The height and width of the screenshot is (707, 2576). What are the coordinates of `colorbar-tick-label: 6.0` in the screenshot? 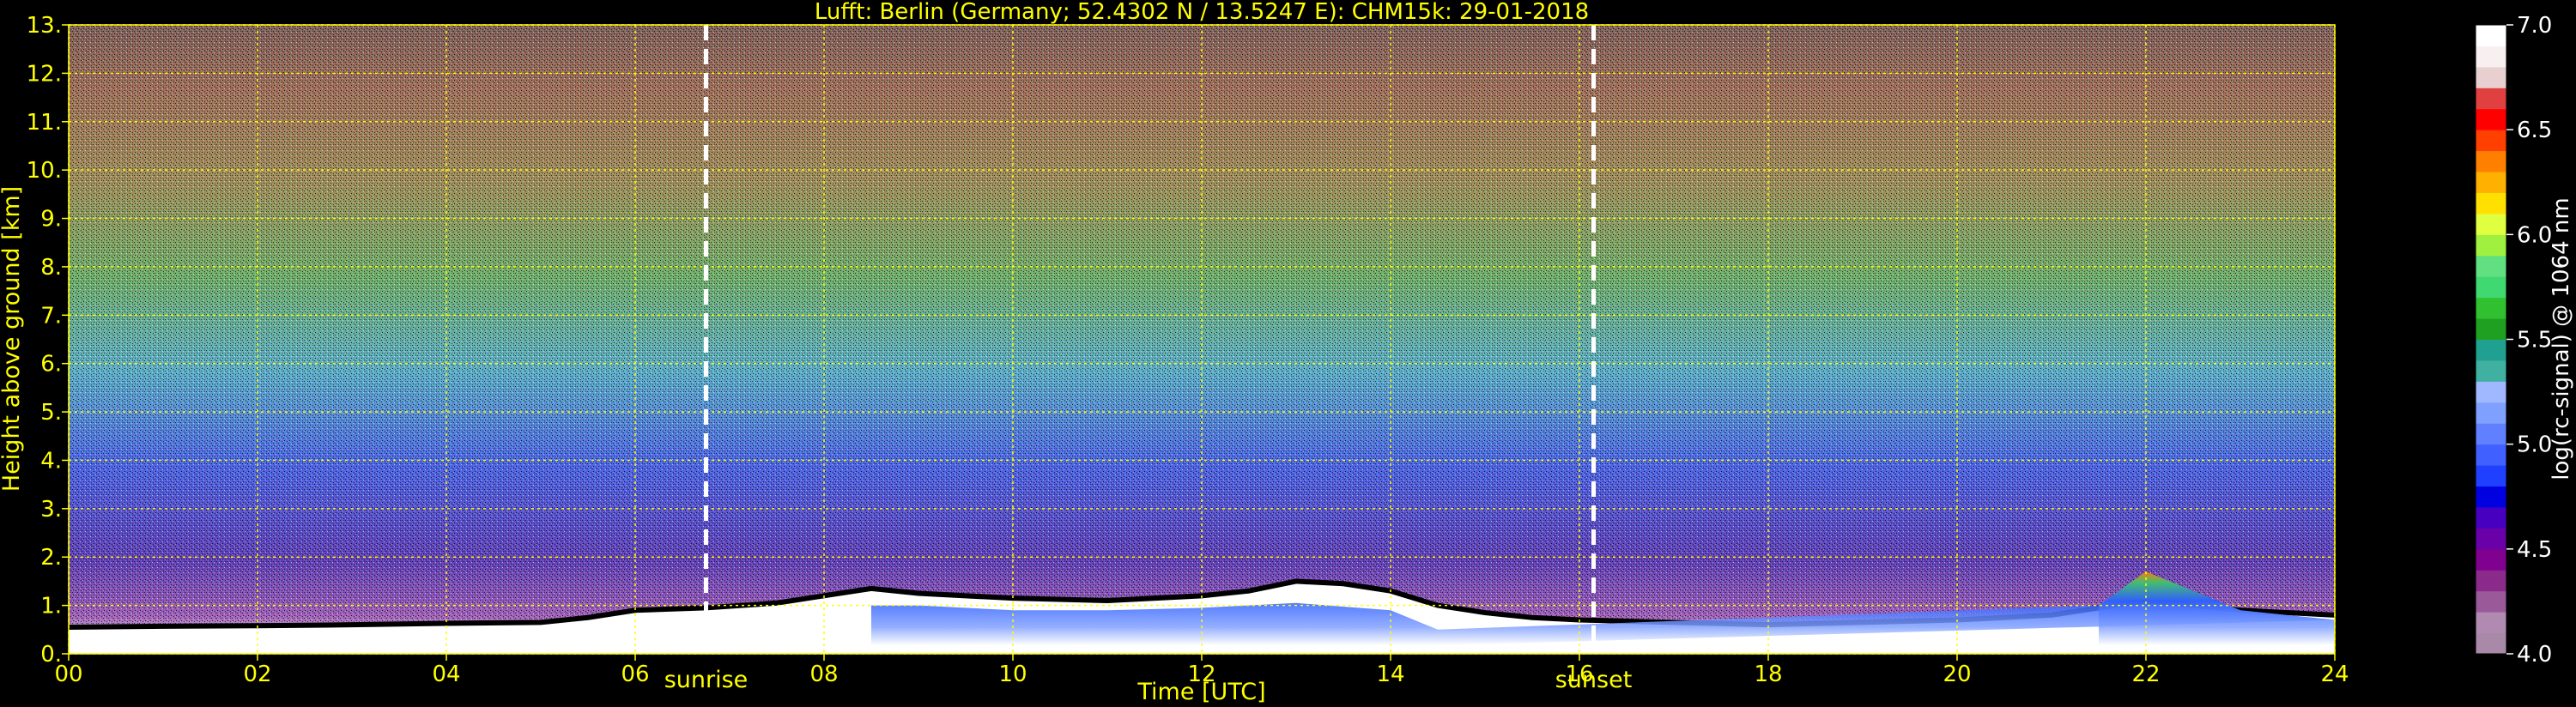 It's located at (2534, 235).